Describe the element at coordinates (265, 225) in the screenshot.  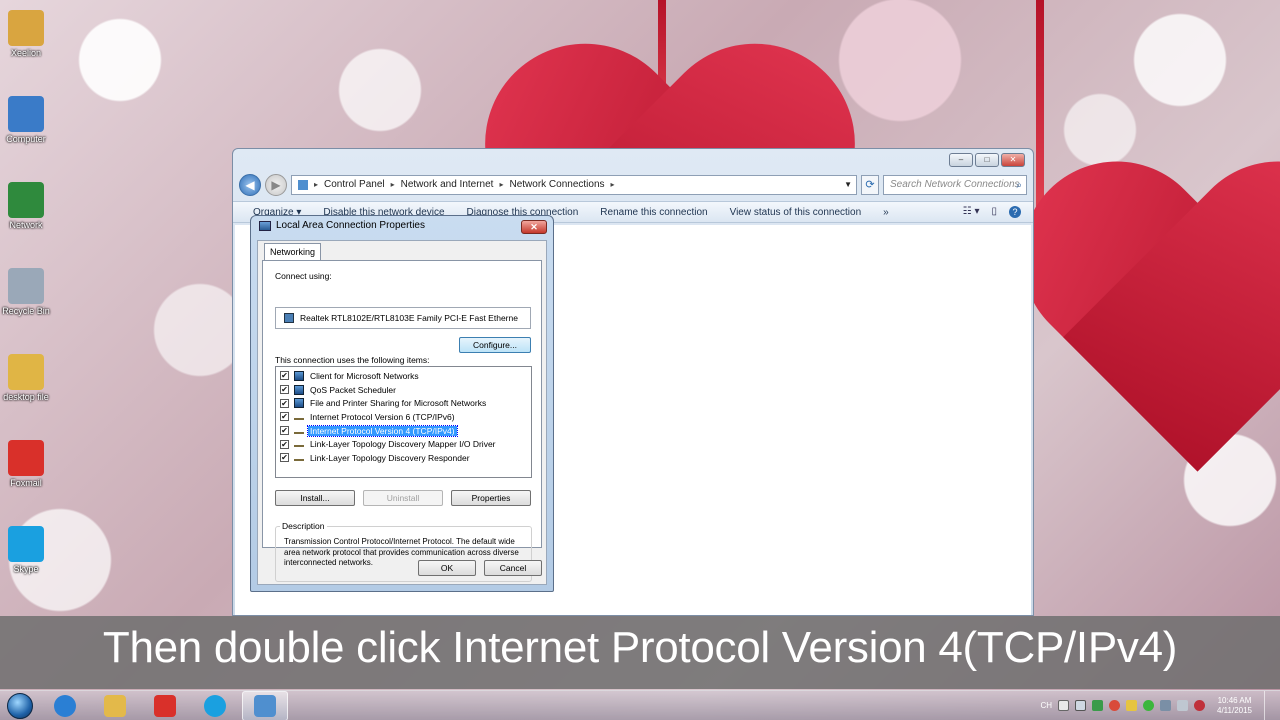
I see `network-icon` at that location.